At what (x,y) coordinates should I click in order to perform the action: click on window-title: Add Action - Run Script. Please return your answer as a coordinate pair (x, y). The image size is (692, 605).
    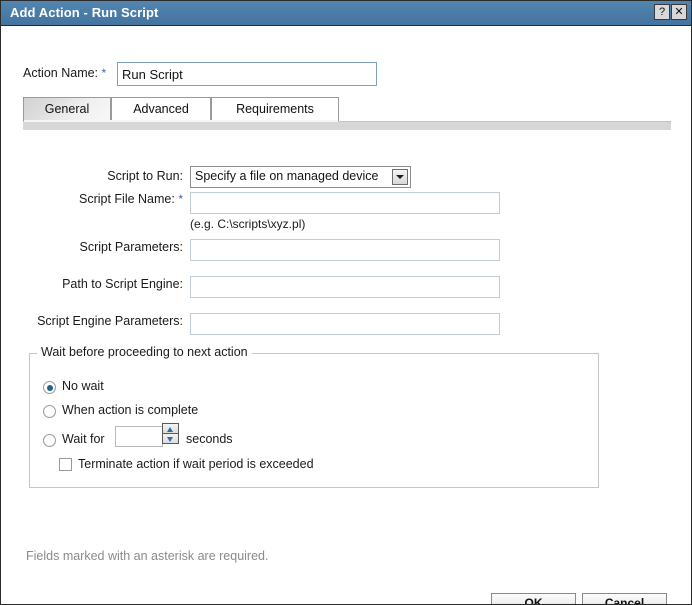
    Looking at the image, I should click on (84, 12).